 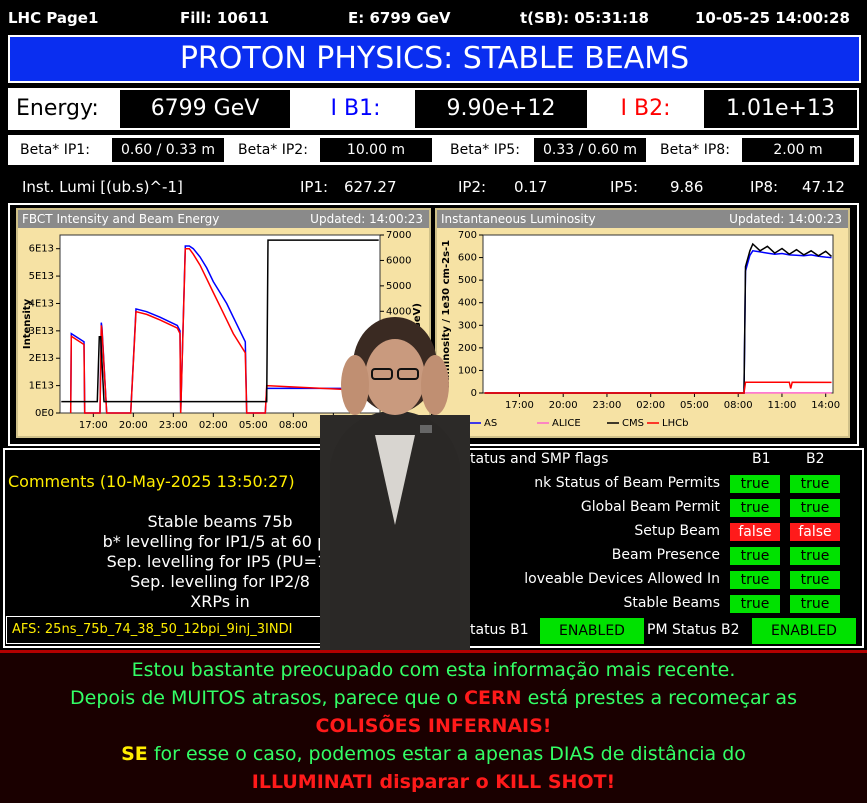 What do you see at coordinates (499, 630) in the screenshot?
I see `pm-b1-label: tatus B1` at bounding box center [499, 630].